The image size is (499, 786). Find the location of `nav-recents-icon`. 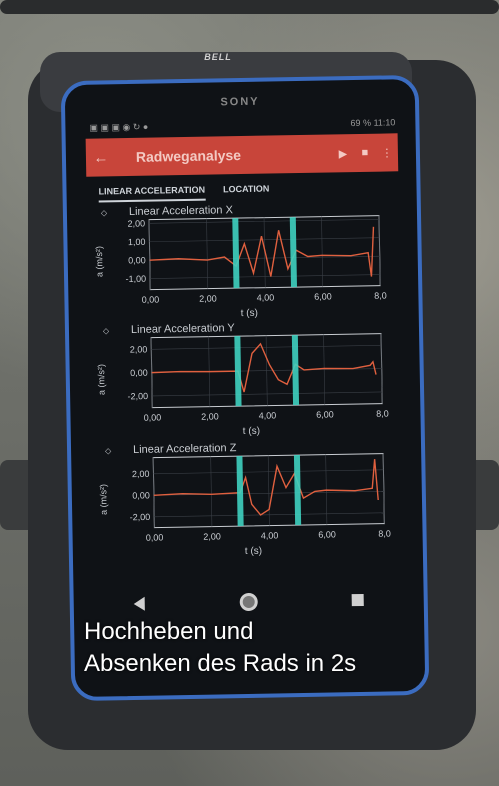

nav-recents-icon is located at coordinates (357, 600).